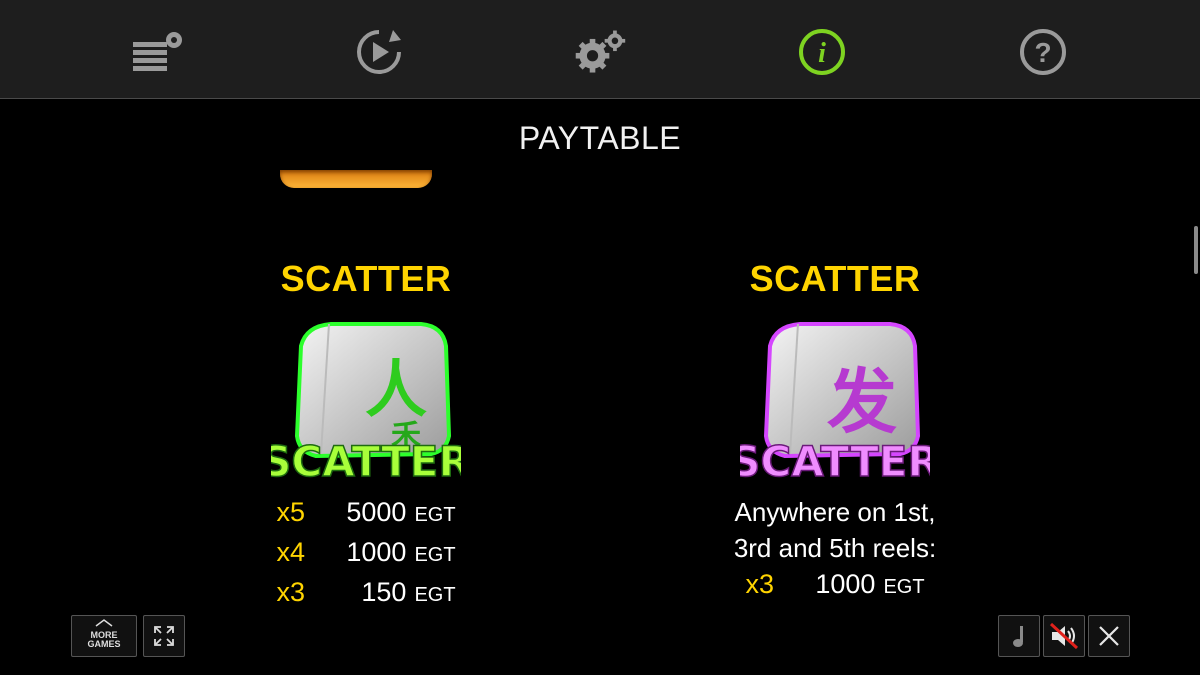 The height and width of the screenshot is (675, 1200). I want to click on scatter-green-icon: 人 禾 SCATTER, so click(366, 401).